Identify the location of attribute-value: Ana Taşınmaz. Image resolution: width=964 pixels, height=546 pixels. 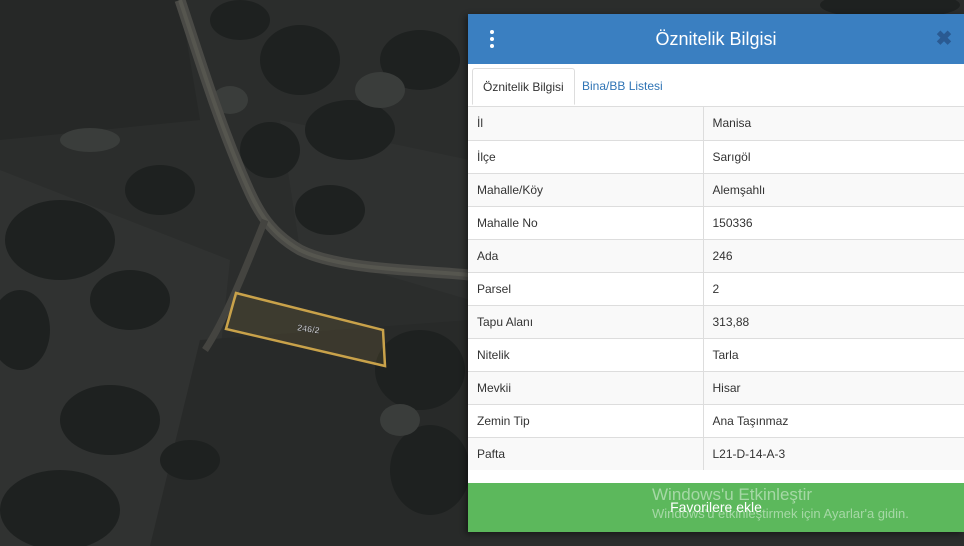
(833, 420).